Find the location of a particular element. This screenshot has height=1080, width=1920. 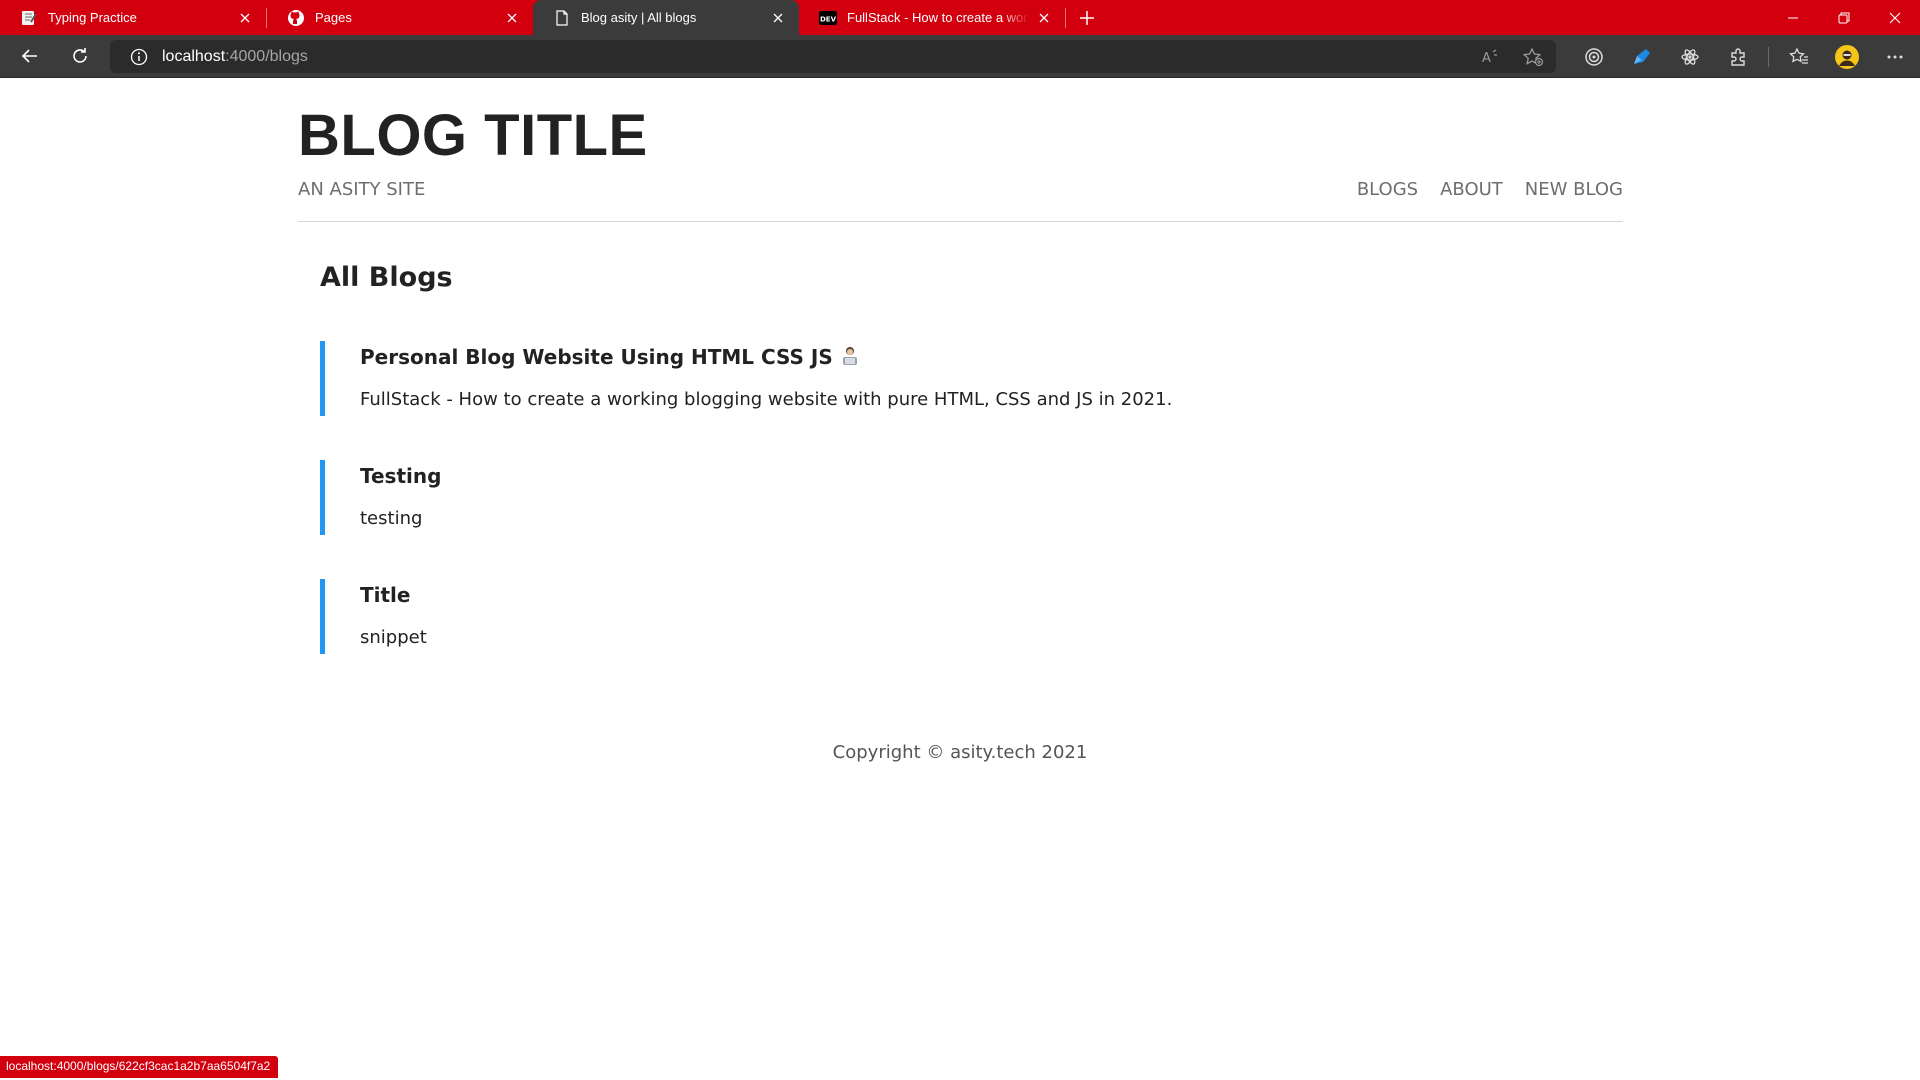

atom-icon is located at coordinates (1690, 56).